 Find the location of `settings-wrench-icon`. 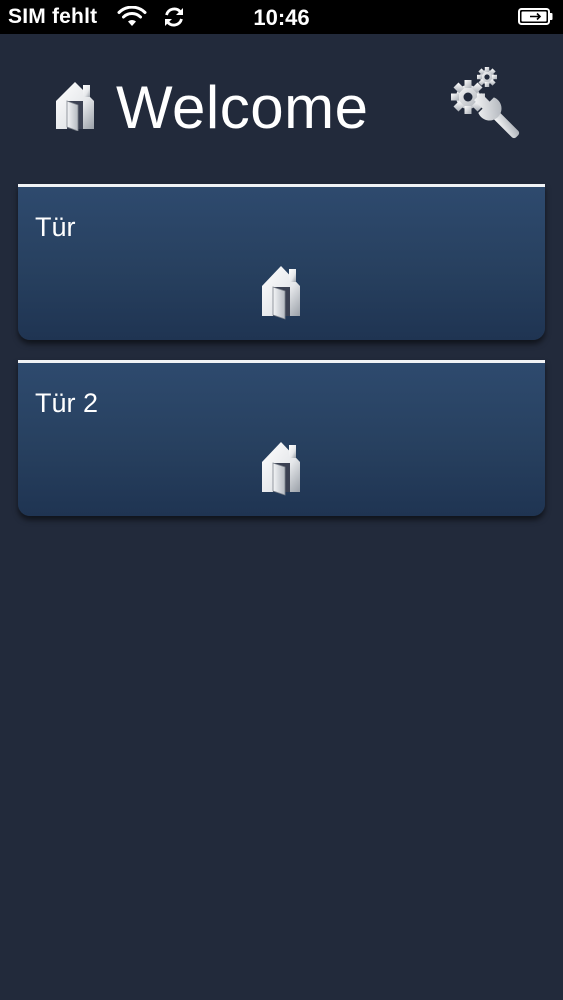

settings-wrench-icon is located at coordinates (486, 105).